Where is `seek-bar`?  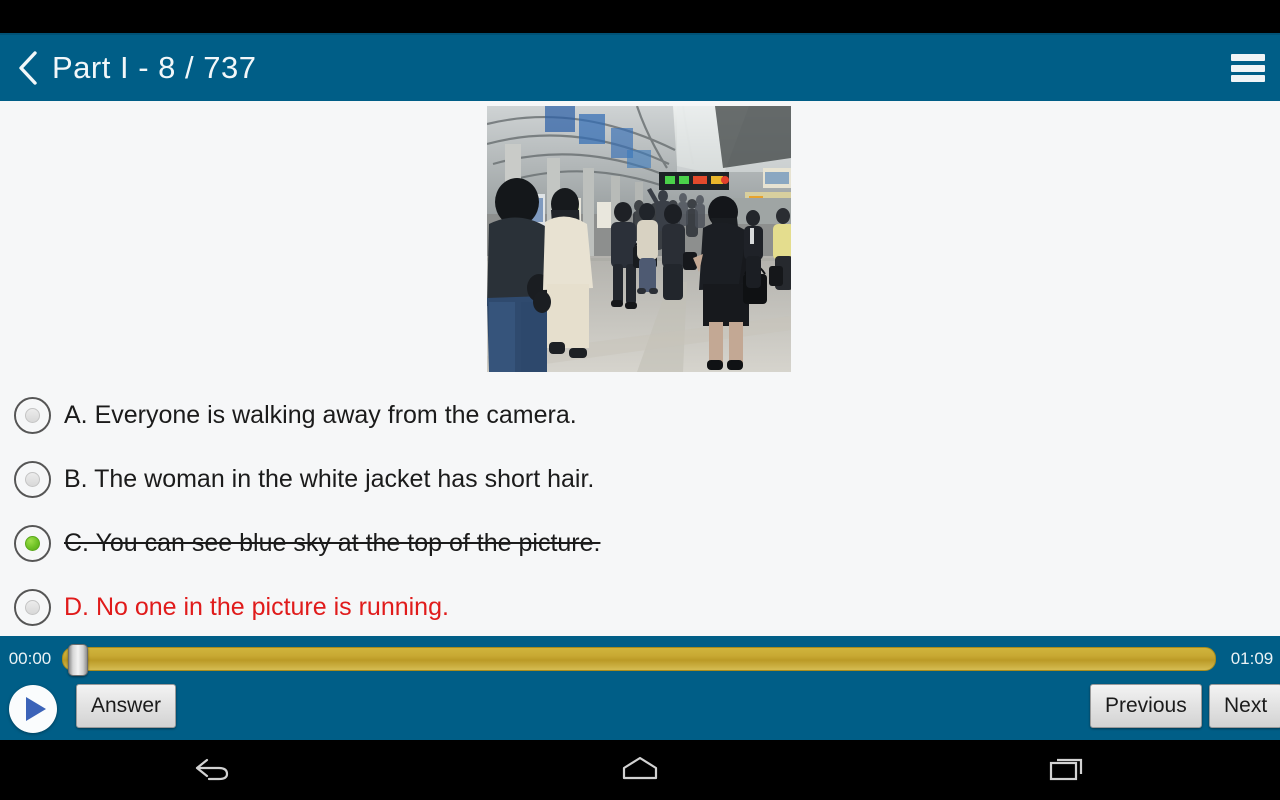 seek-bar is located at coordinates (639, 660).